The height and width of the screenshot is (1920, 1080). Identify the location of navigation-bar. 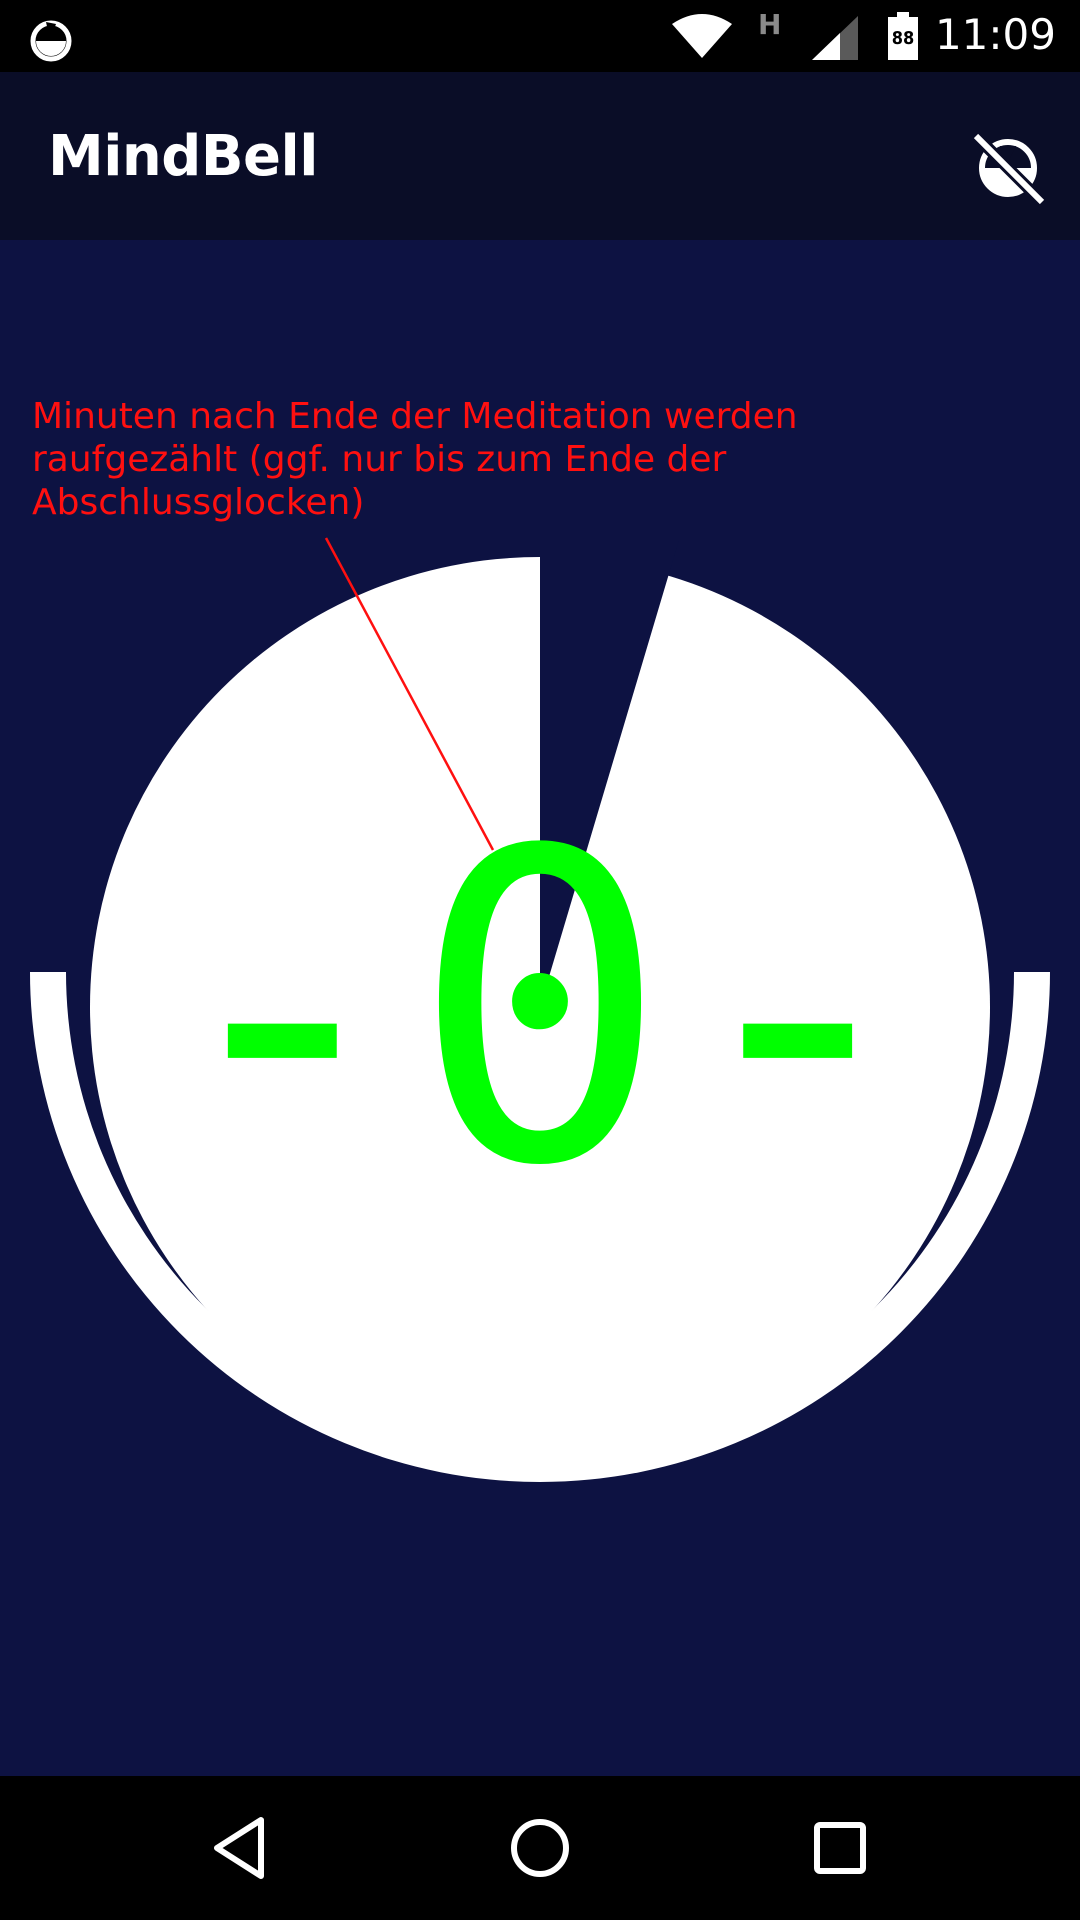
(540, 1848).